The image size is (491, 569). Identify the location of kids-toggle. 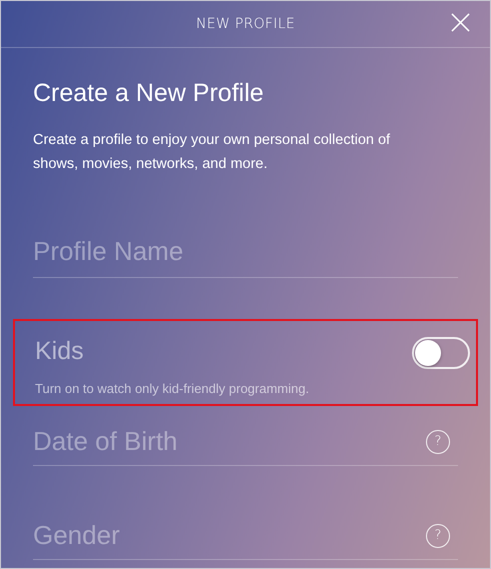
(441, 353).